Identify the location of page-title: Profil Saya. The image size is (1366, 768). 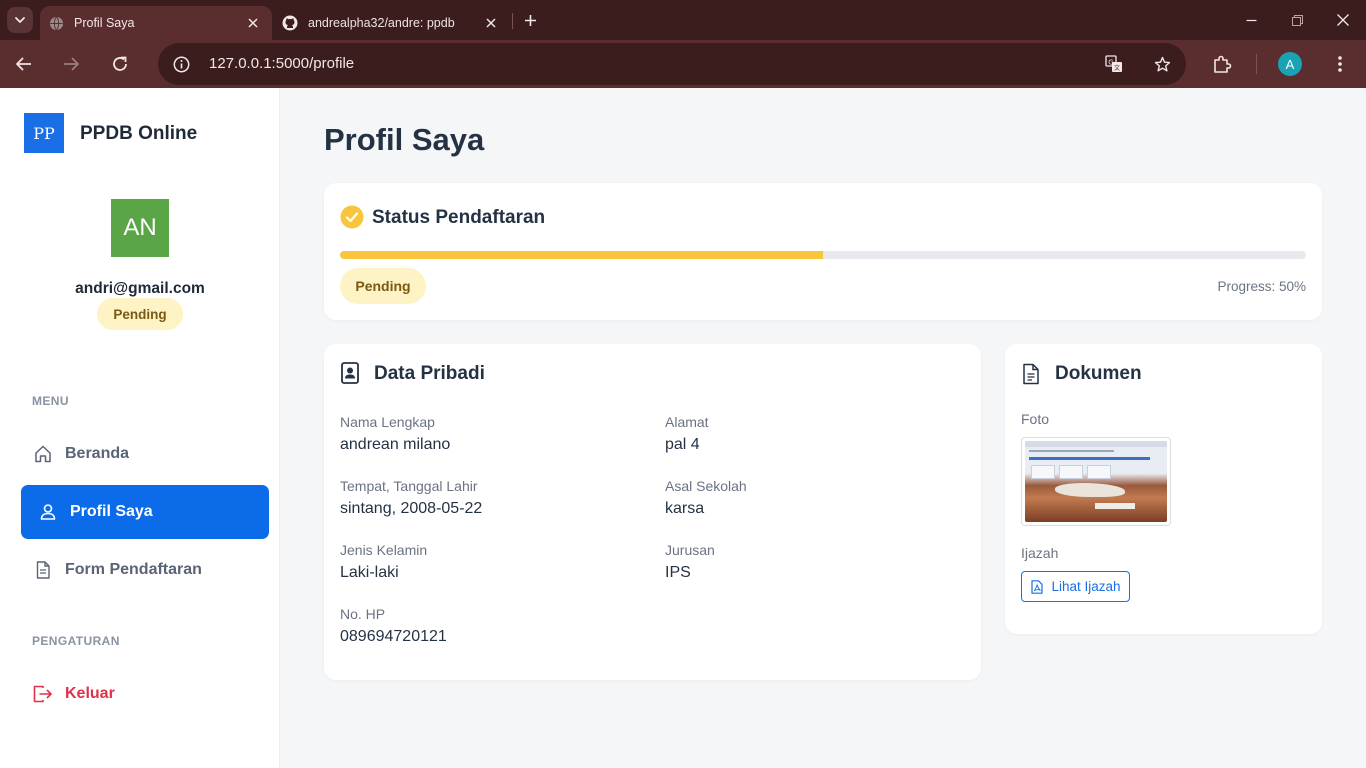
(404, 139).